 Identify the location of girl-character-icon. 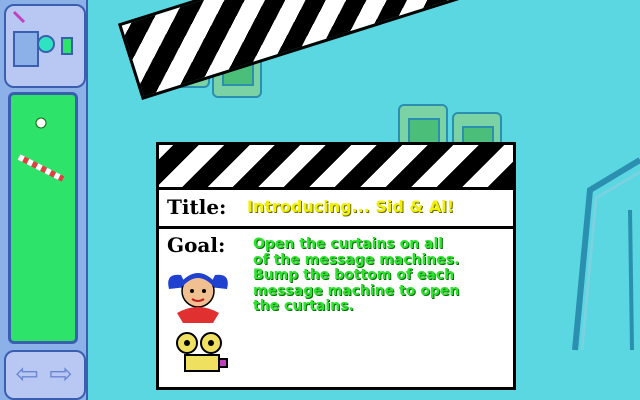
(198, 298).